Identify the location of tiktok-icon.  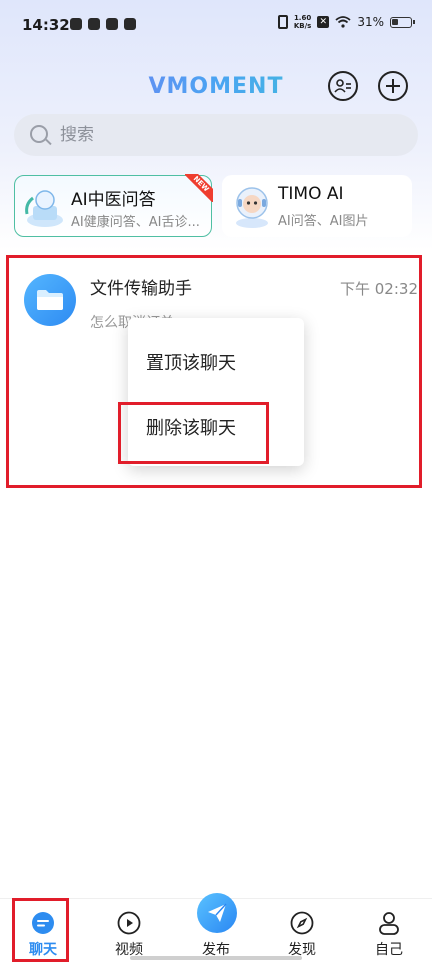
(130, 24).